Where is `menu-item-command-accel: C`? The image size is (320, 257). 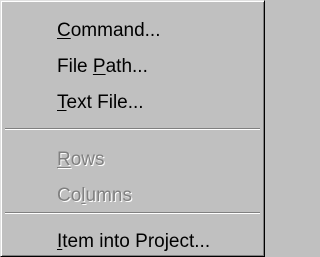 menu-item-command-accel: C is located at coordinates (64, 30).